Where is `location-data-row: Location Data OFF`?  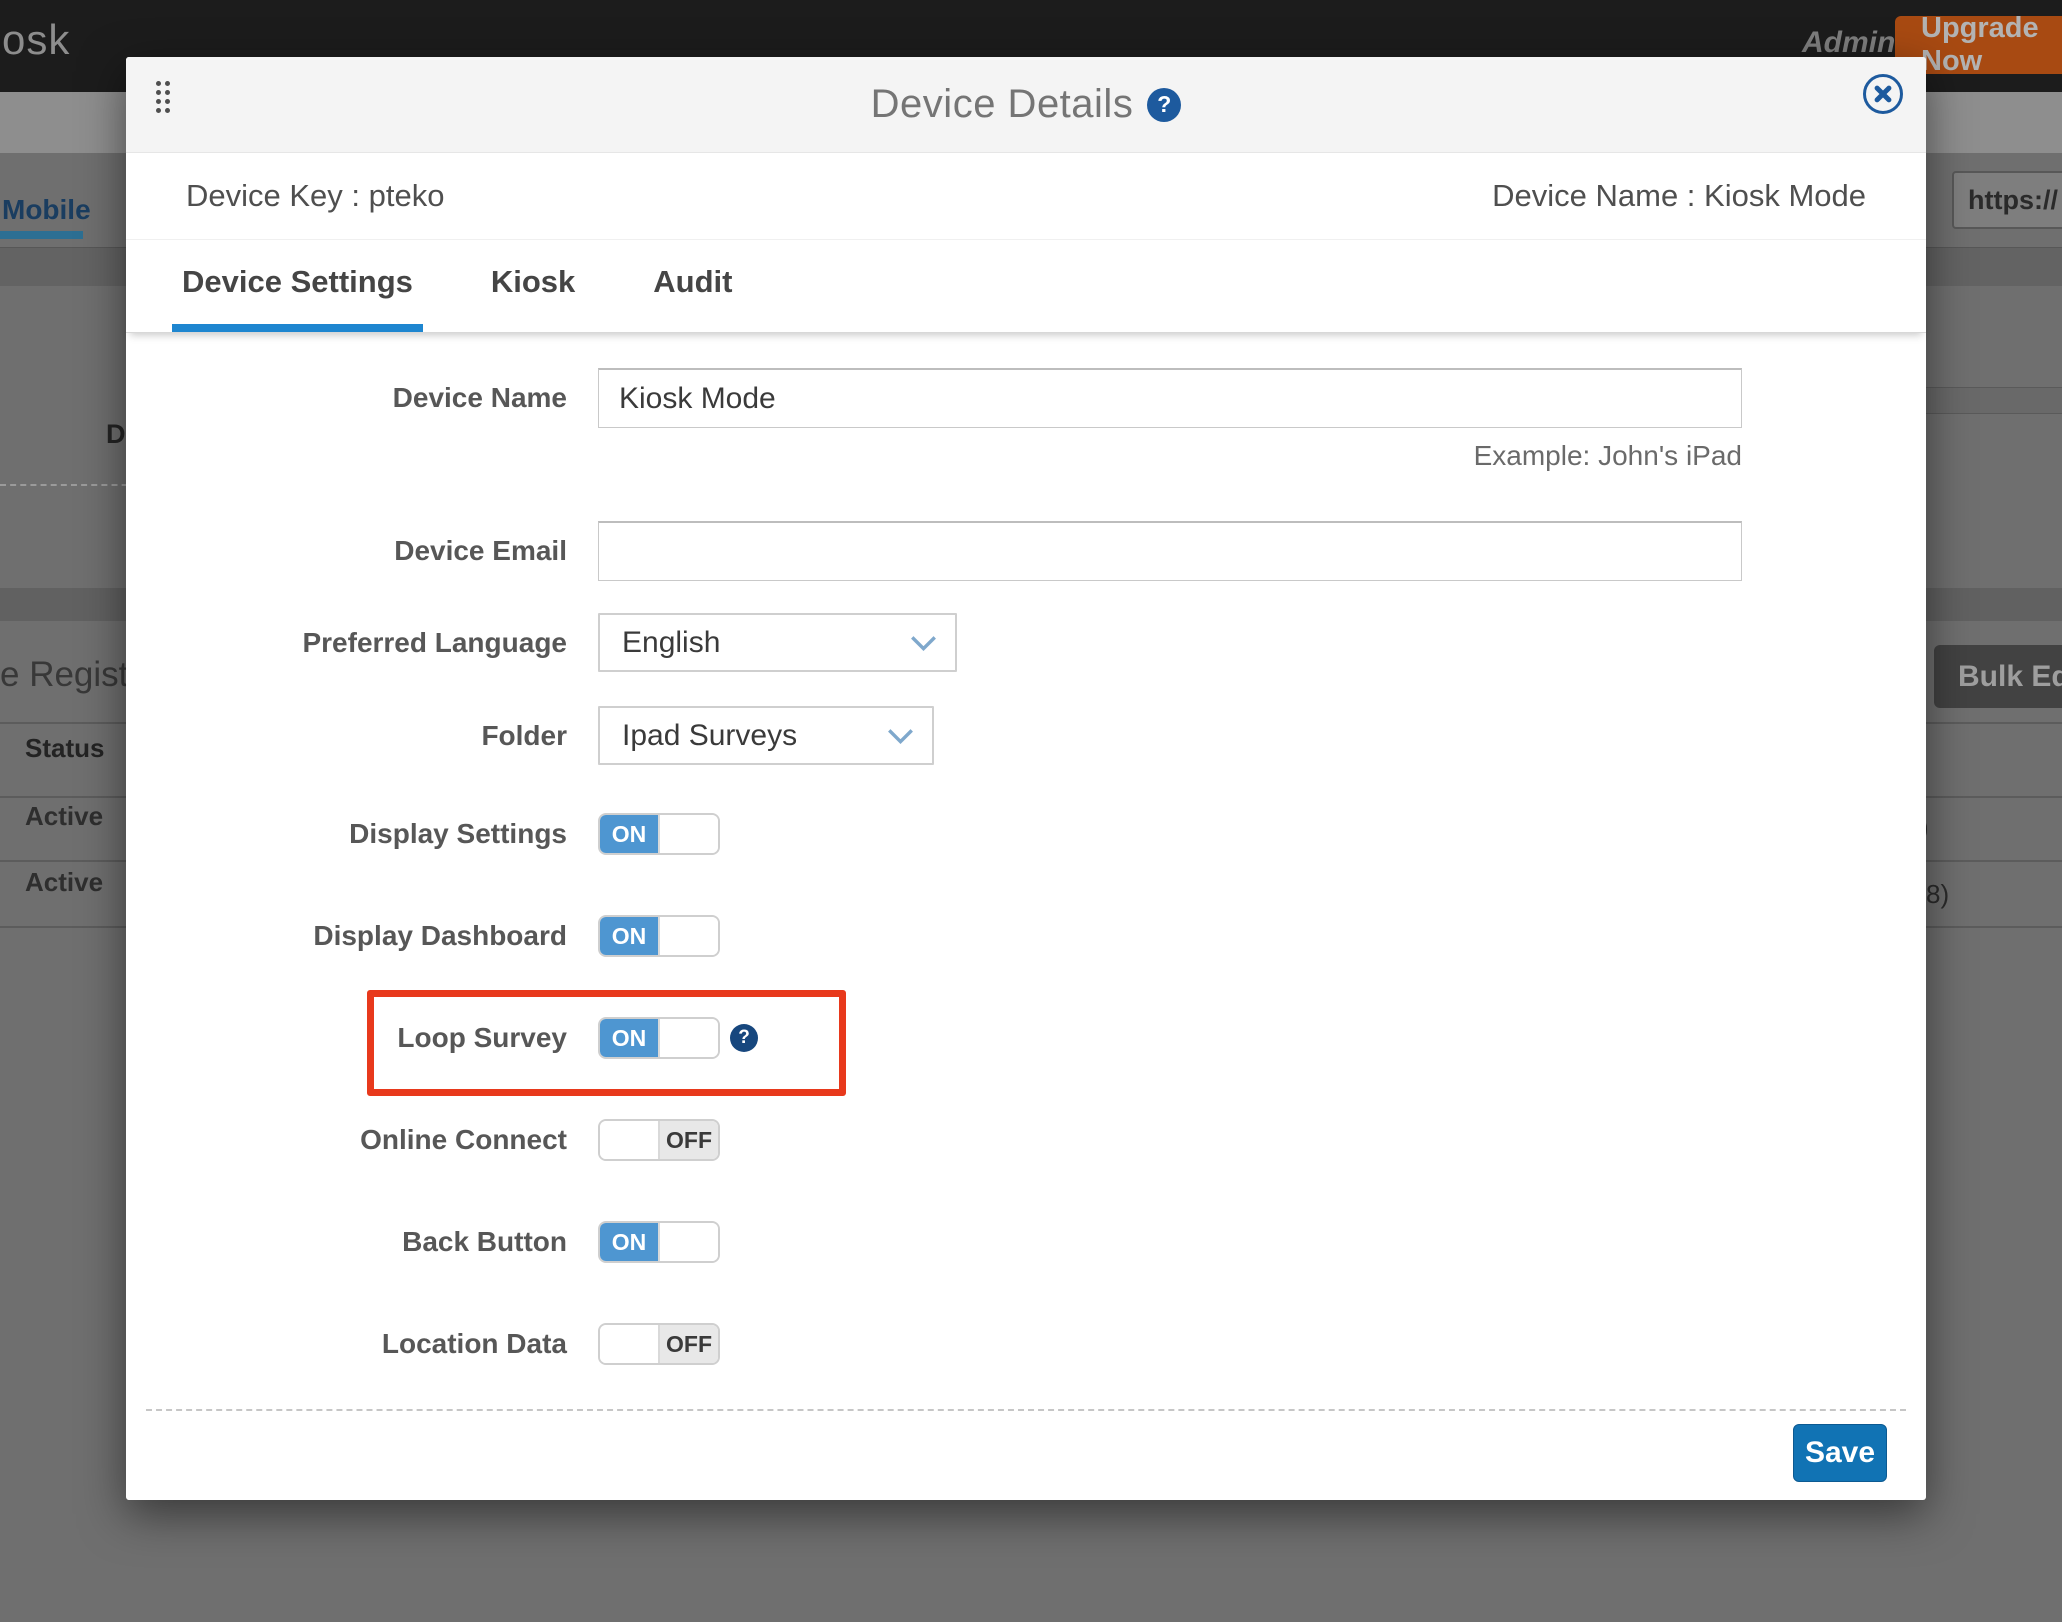
location-data-row: Location Data OFF is located at coordinates (423, 1344).